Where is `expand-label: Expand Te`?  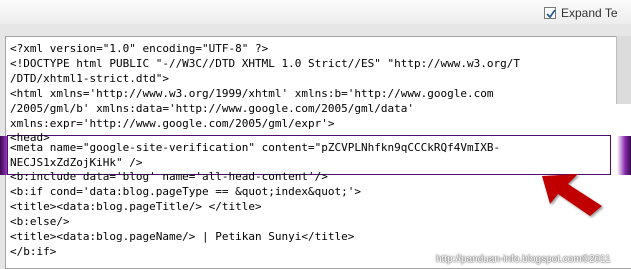 expand-label: Expand Te is located at coordinates (589, 13).